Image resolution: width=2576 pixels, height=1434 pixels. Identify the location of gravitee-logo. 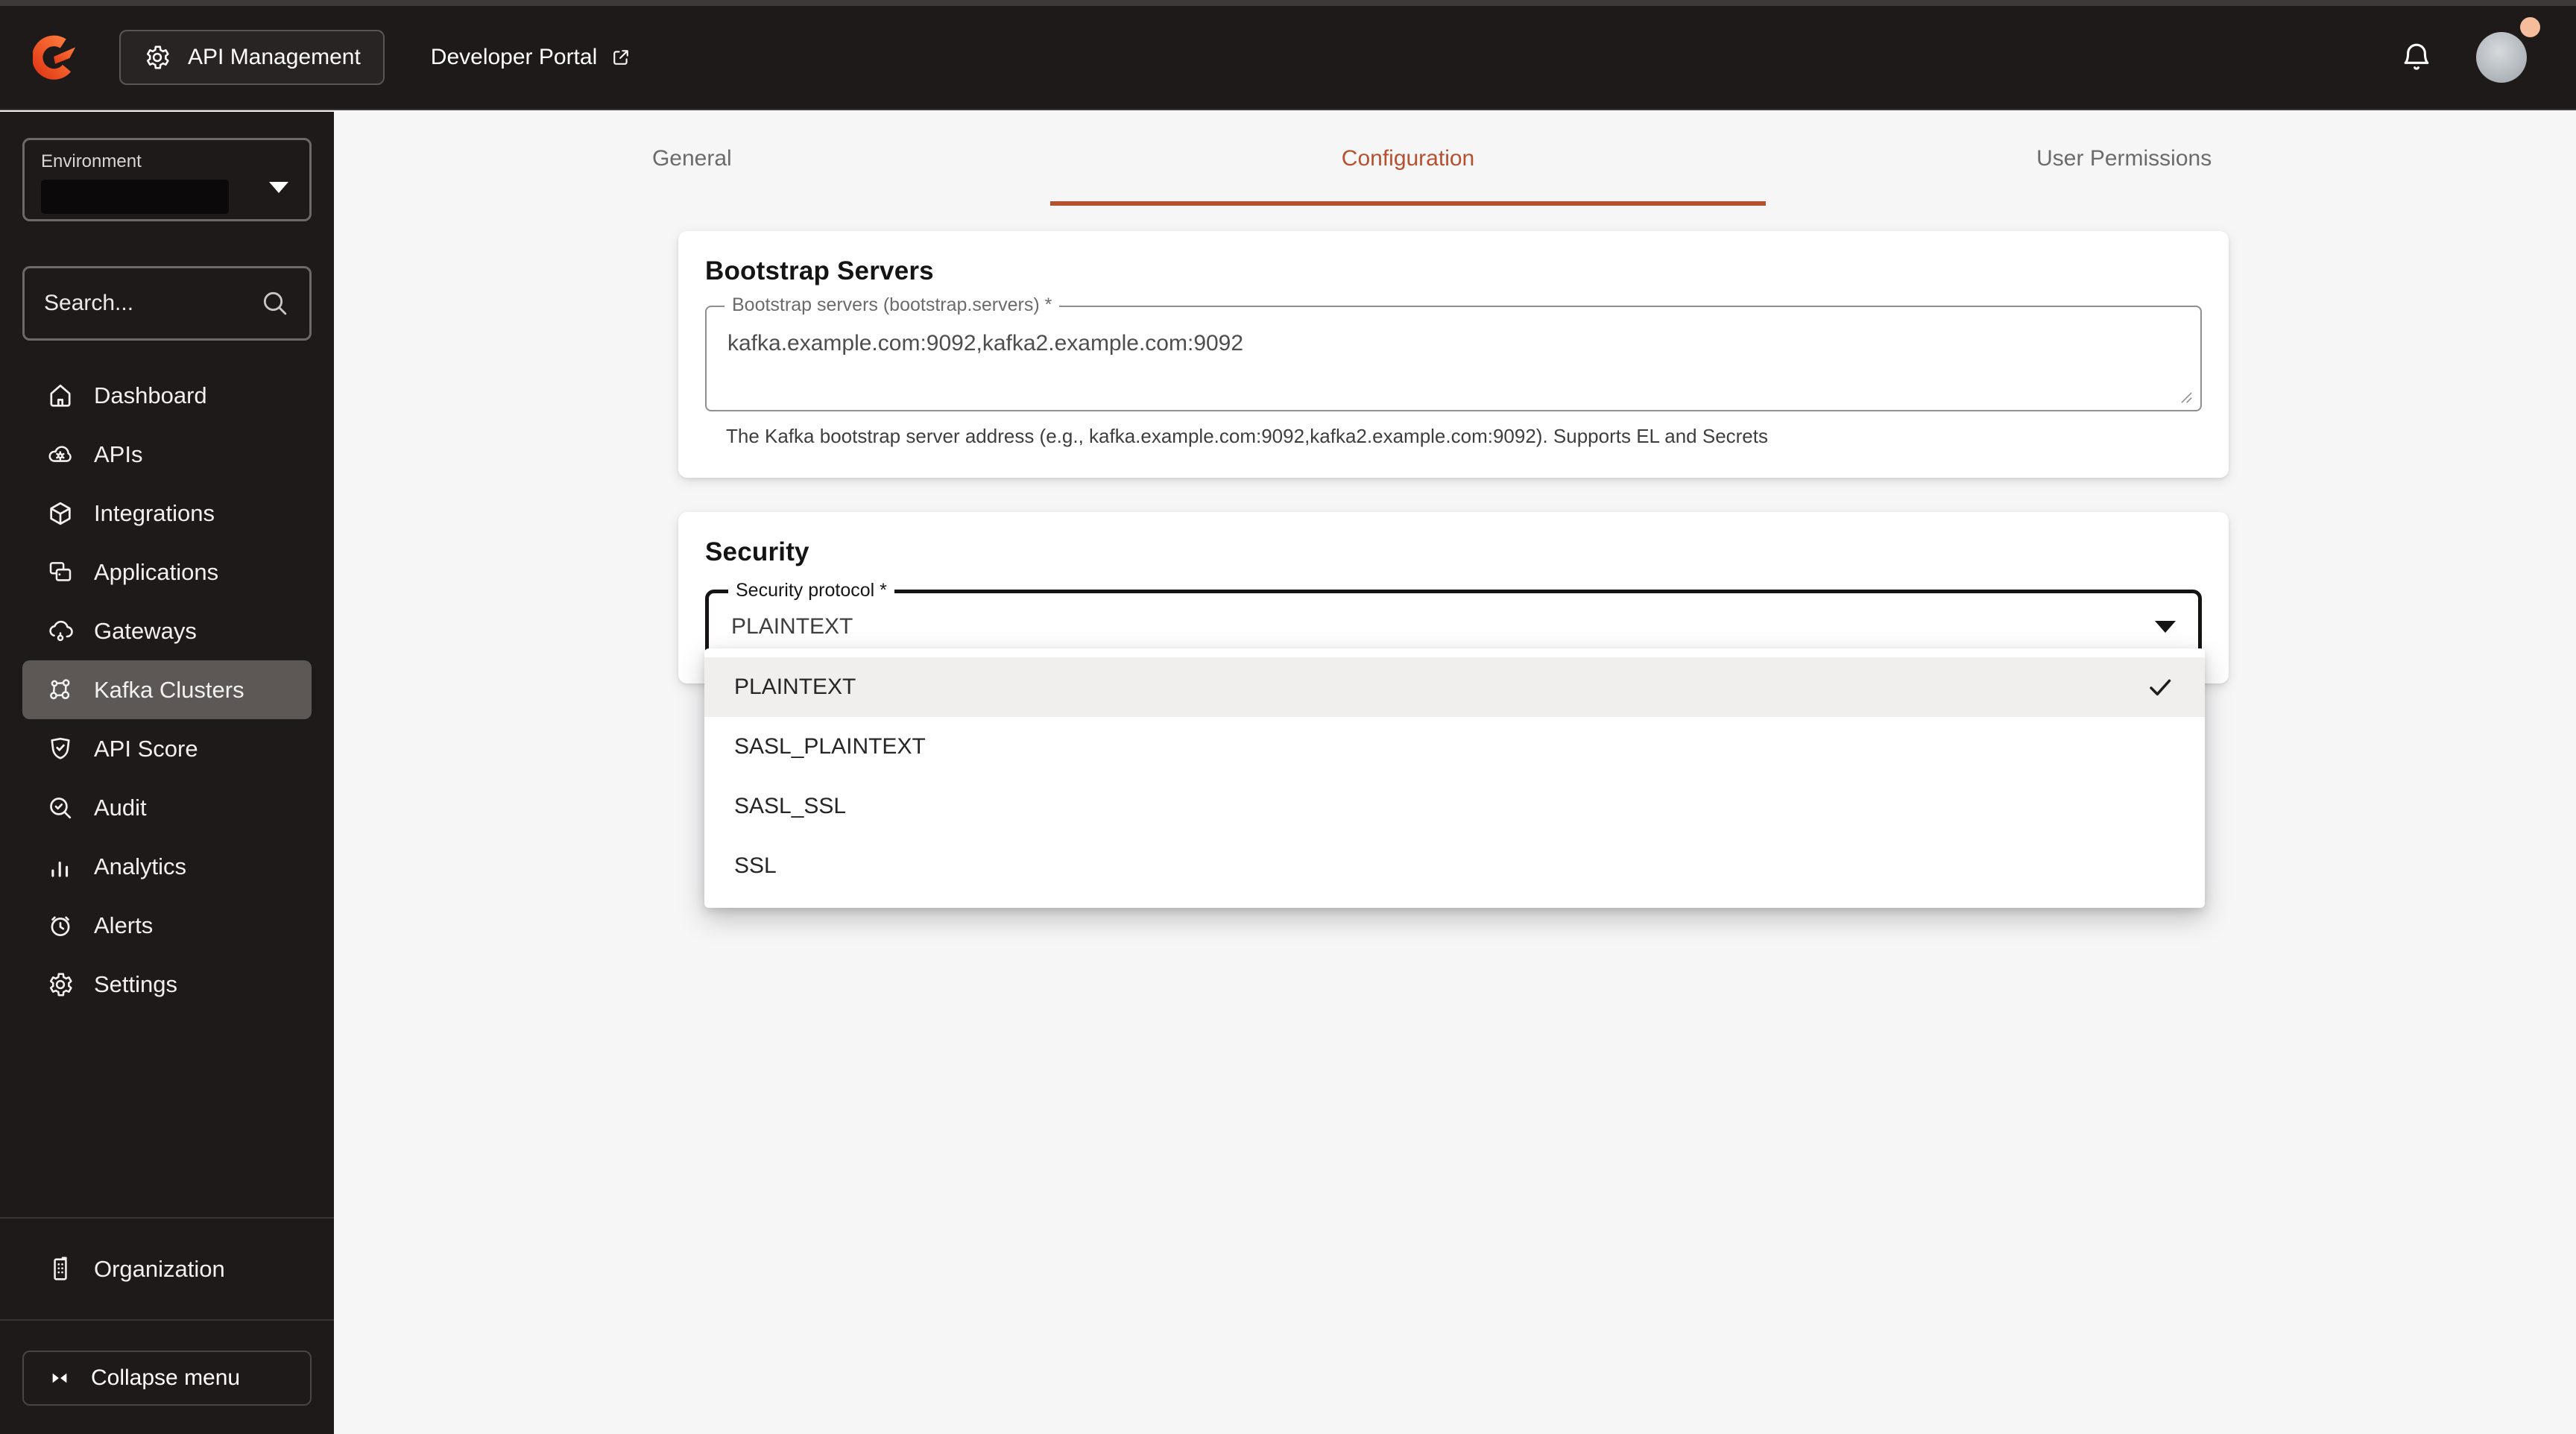
(56, 58).